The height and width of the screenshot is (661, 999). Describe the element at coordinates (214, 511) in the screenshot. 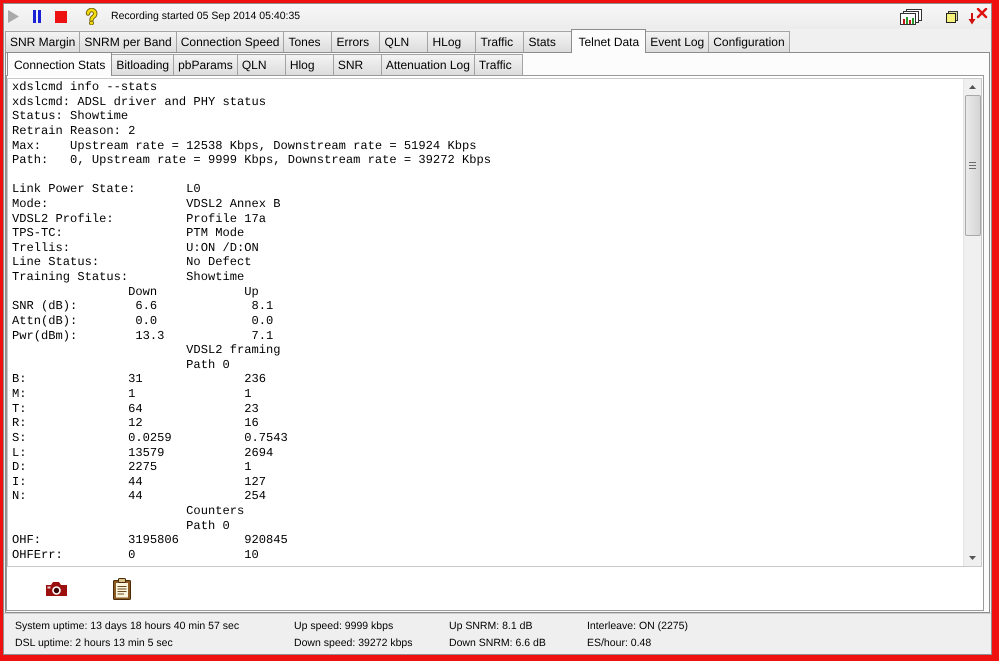

I see `output-line: Counters` at that location.